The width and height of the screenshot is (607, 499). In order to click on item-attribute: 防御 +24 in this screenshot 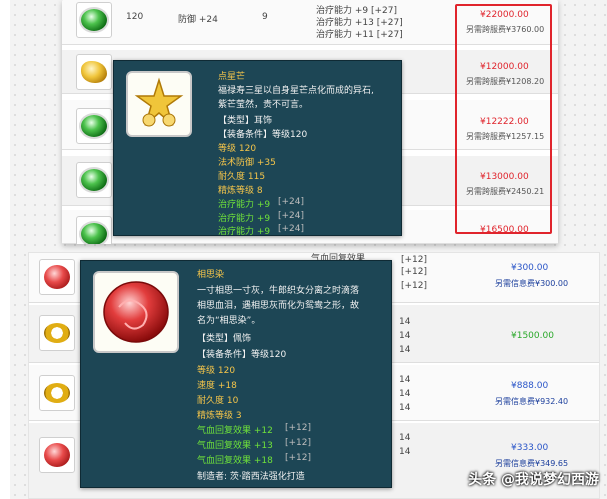, I will do `click(198, 20)`.